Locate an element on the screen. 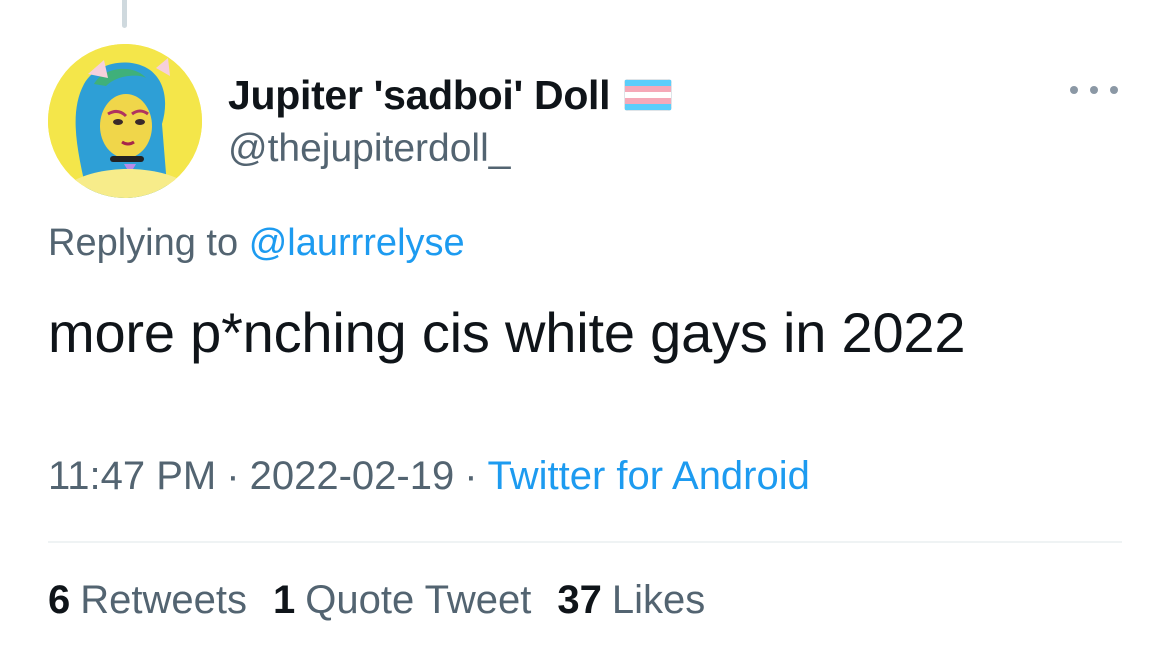  engagement-stats: 6 Retweets 1 Quote Tweet 37 Likes is located at coordinates (376, 600).